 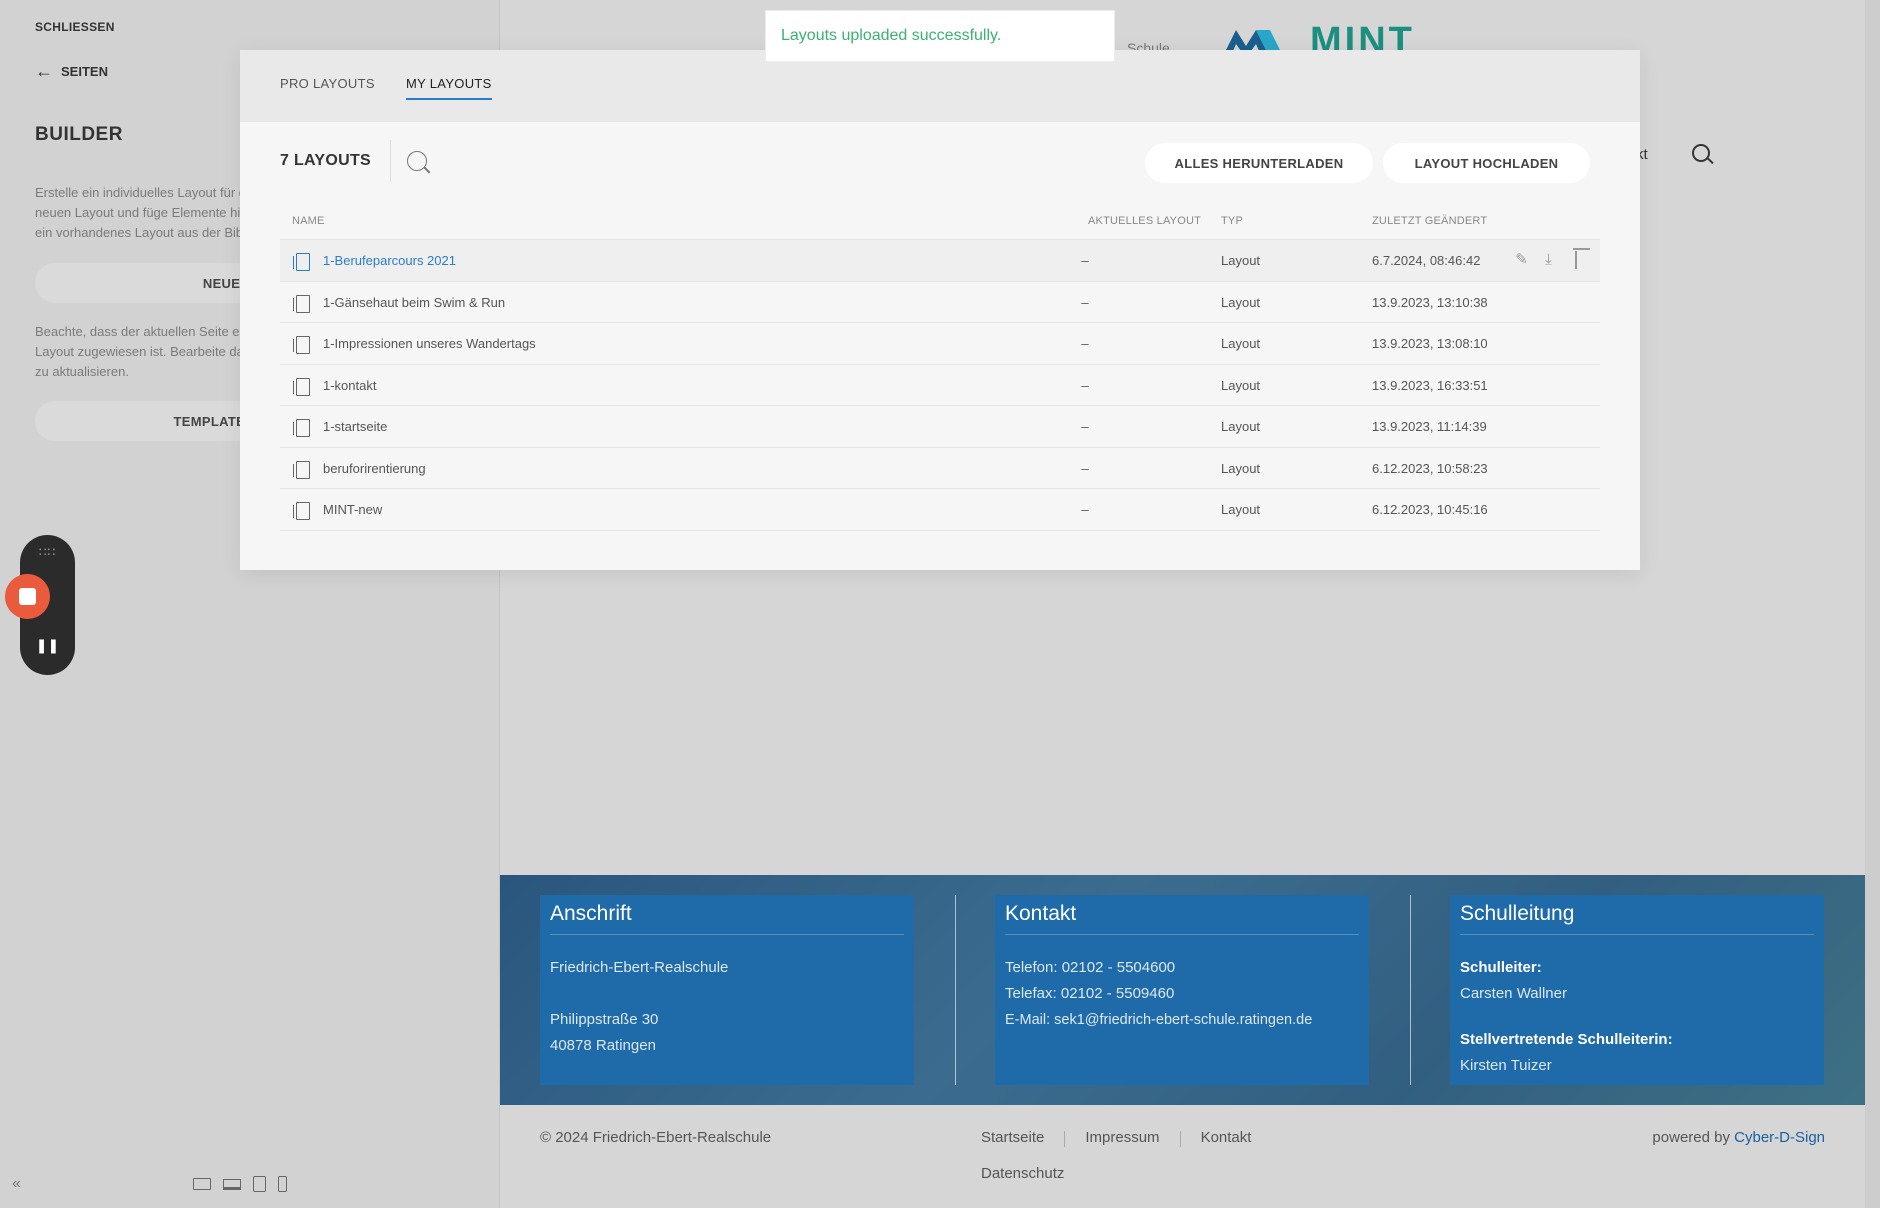 I want to click on layout-count: 7 LAYOUTS, so click(x=326, y=160).